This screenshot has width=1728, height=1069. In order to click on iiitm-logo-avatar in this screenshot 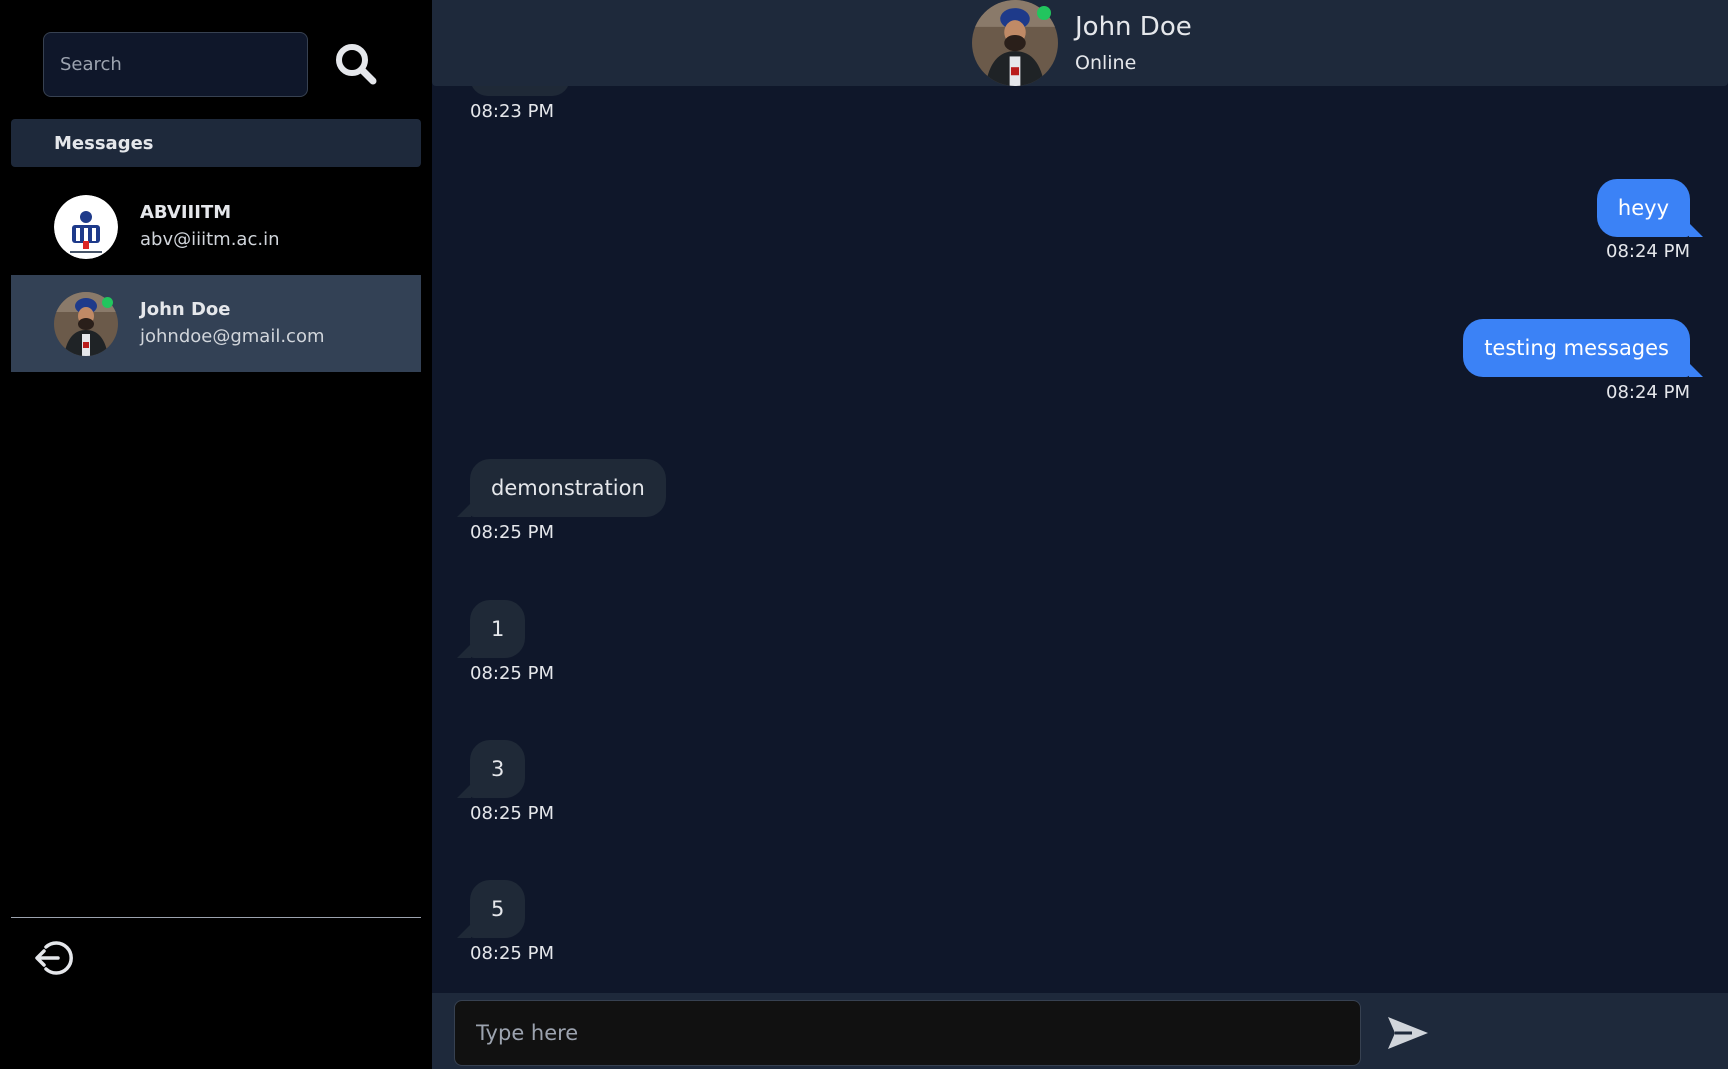, I will do `click(86, 226)`.